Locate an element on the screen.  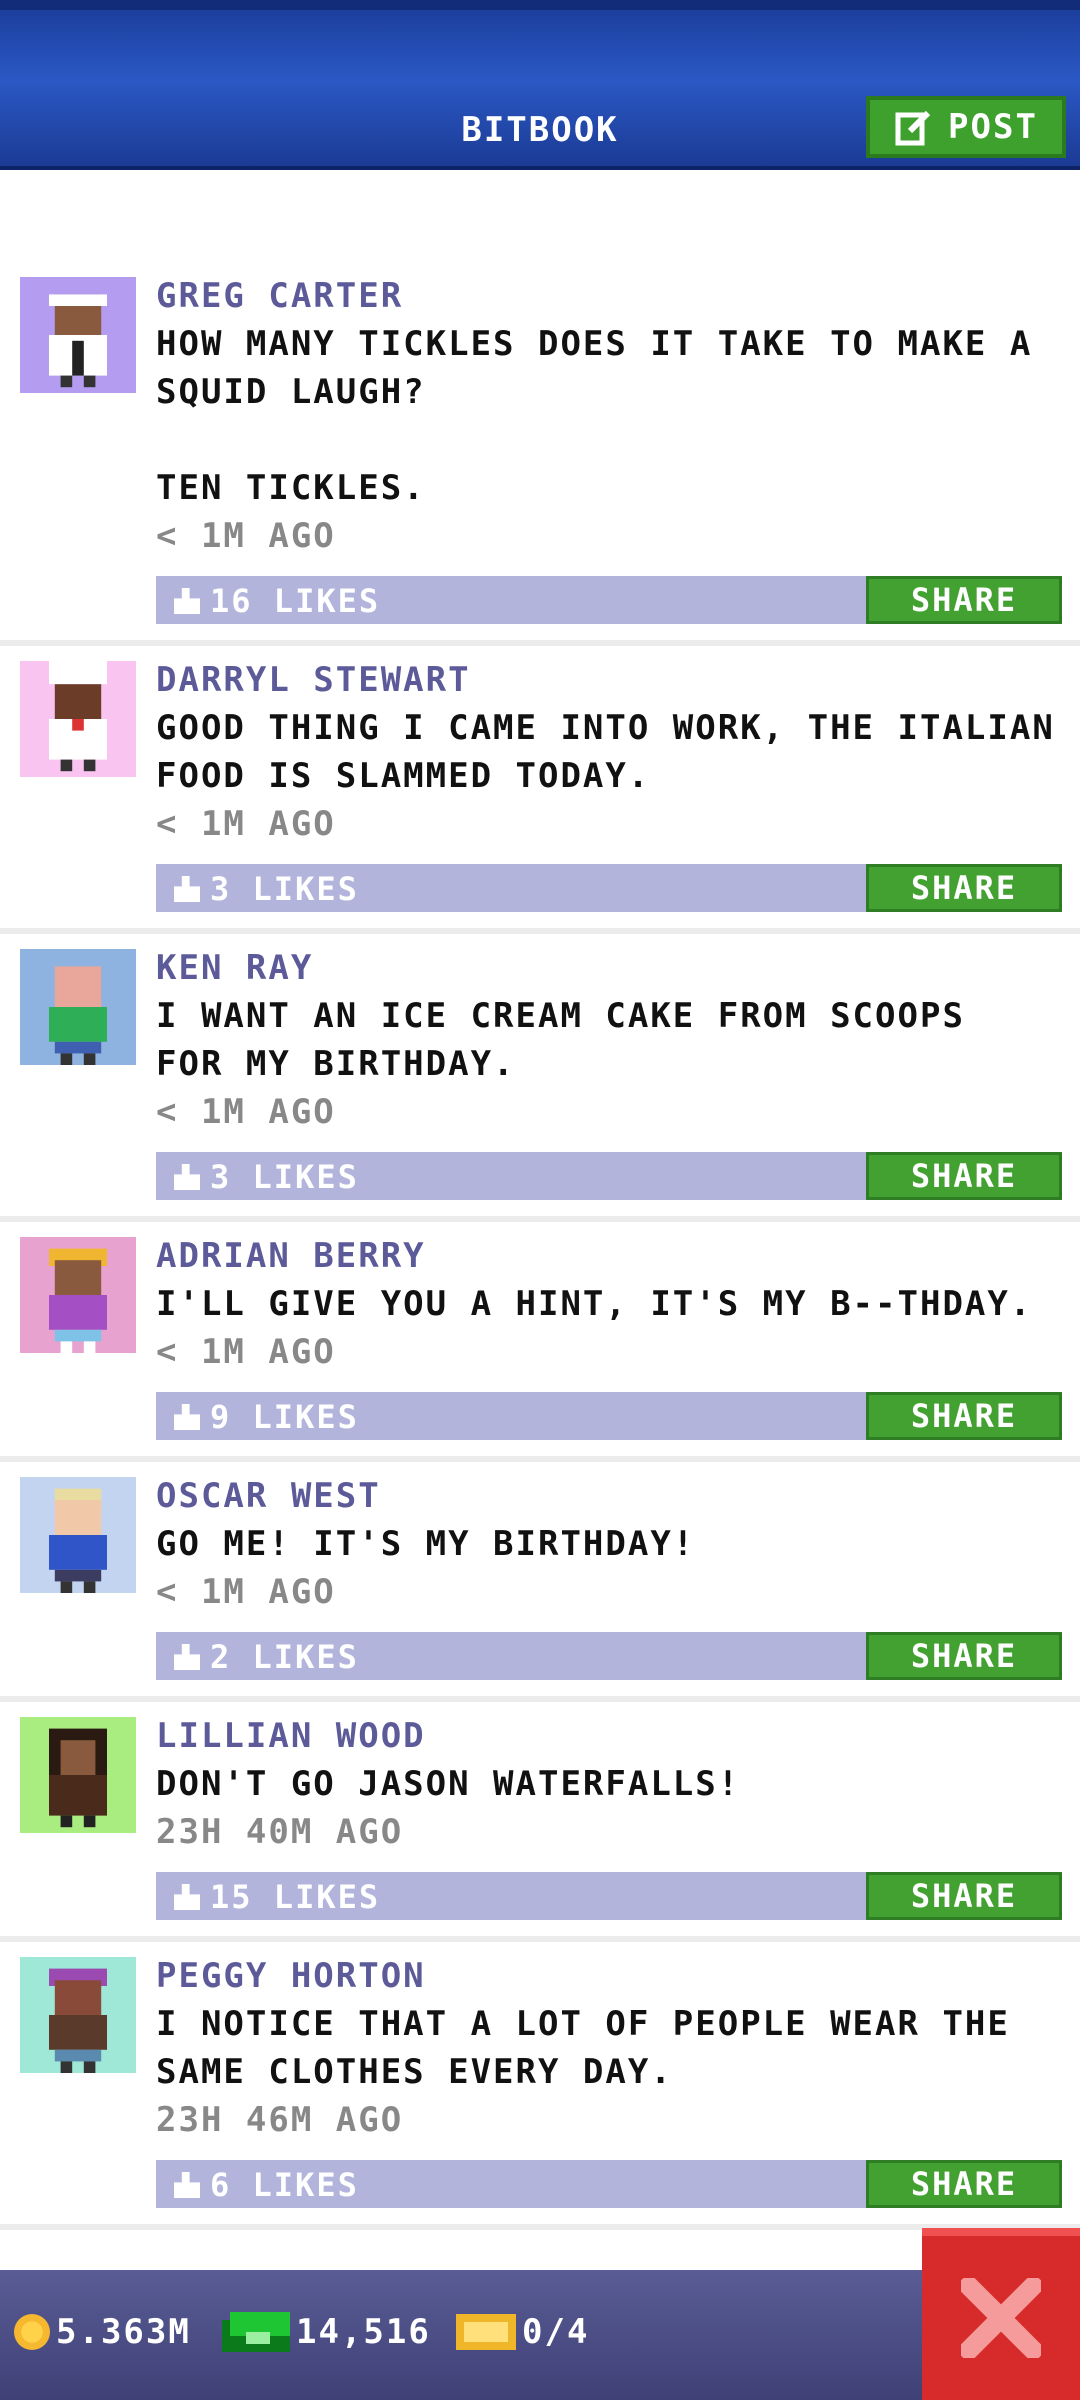
post-author: LILLIAN WOOD is located at coordinates (606, 1736).